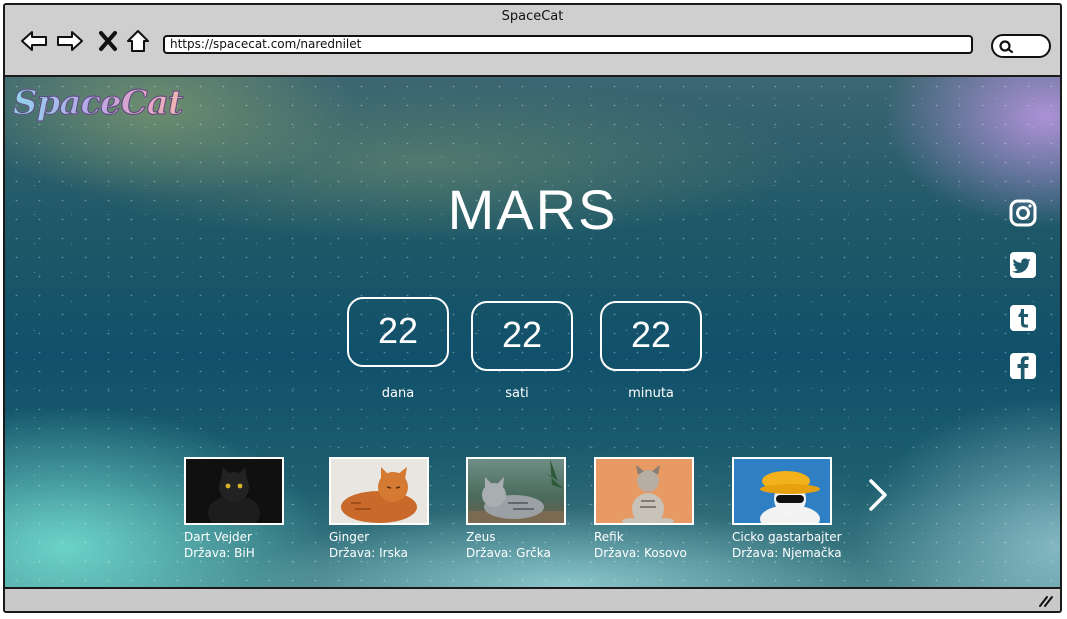 The height and width of the screenshot is (619, 1067). I want to click on cat-card-cicko-gastarbajter: Cicko gastarbajter Država: Njemačka, so click(792, 509).